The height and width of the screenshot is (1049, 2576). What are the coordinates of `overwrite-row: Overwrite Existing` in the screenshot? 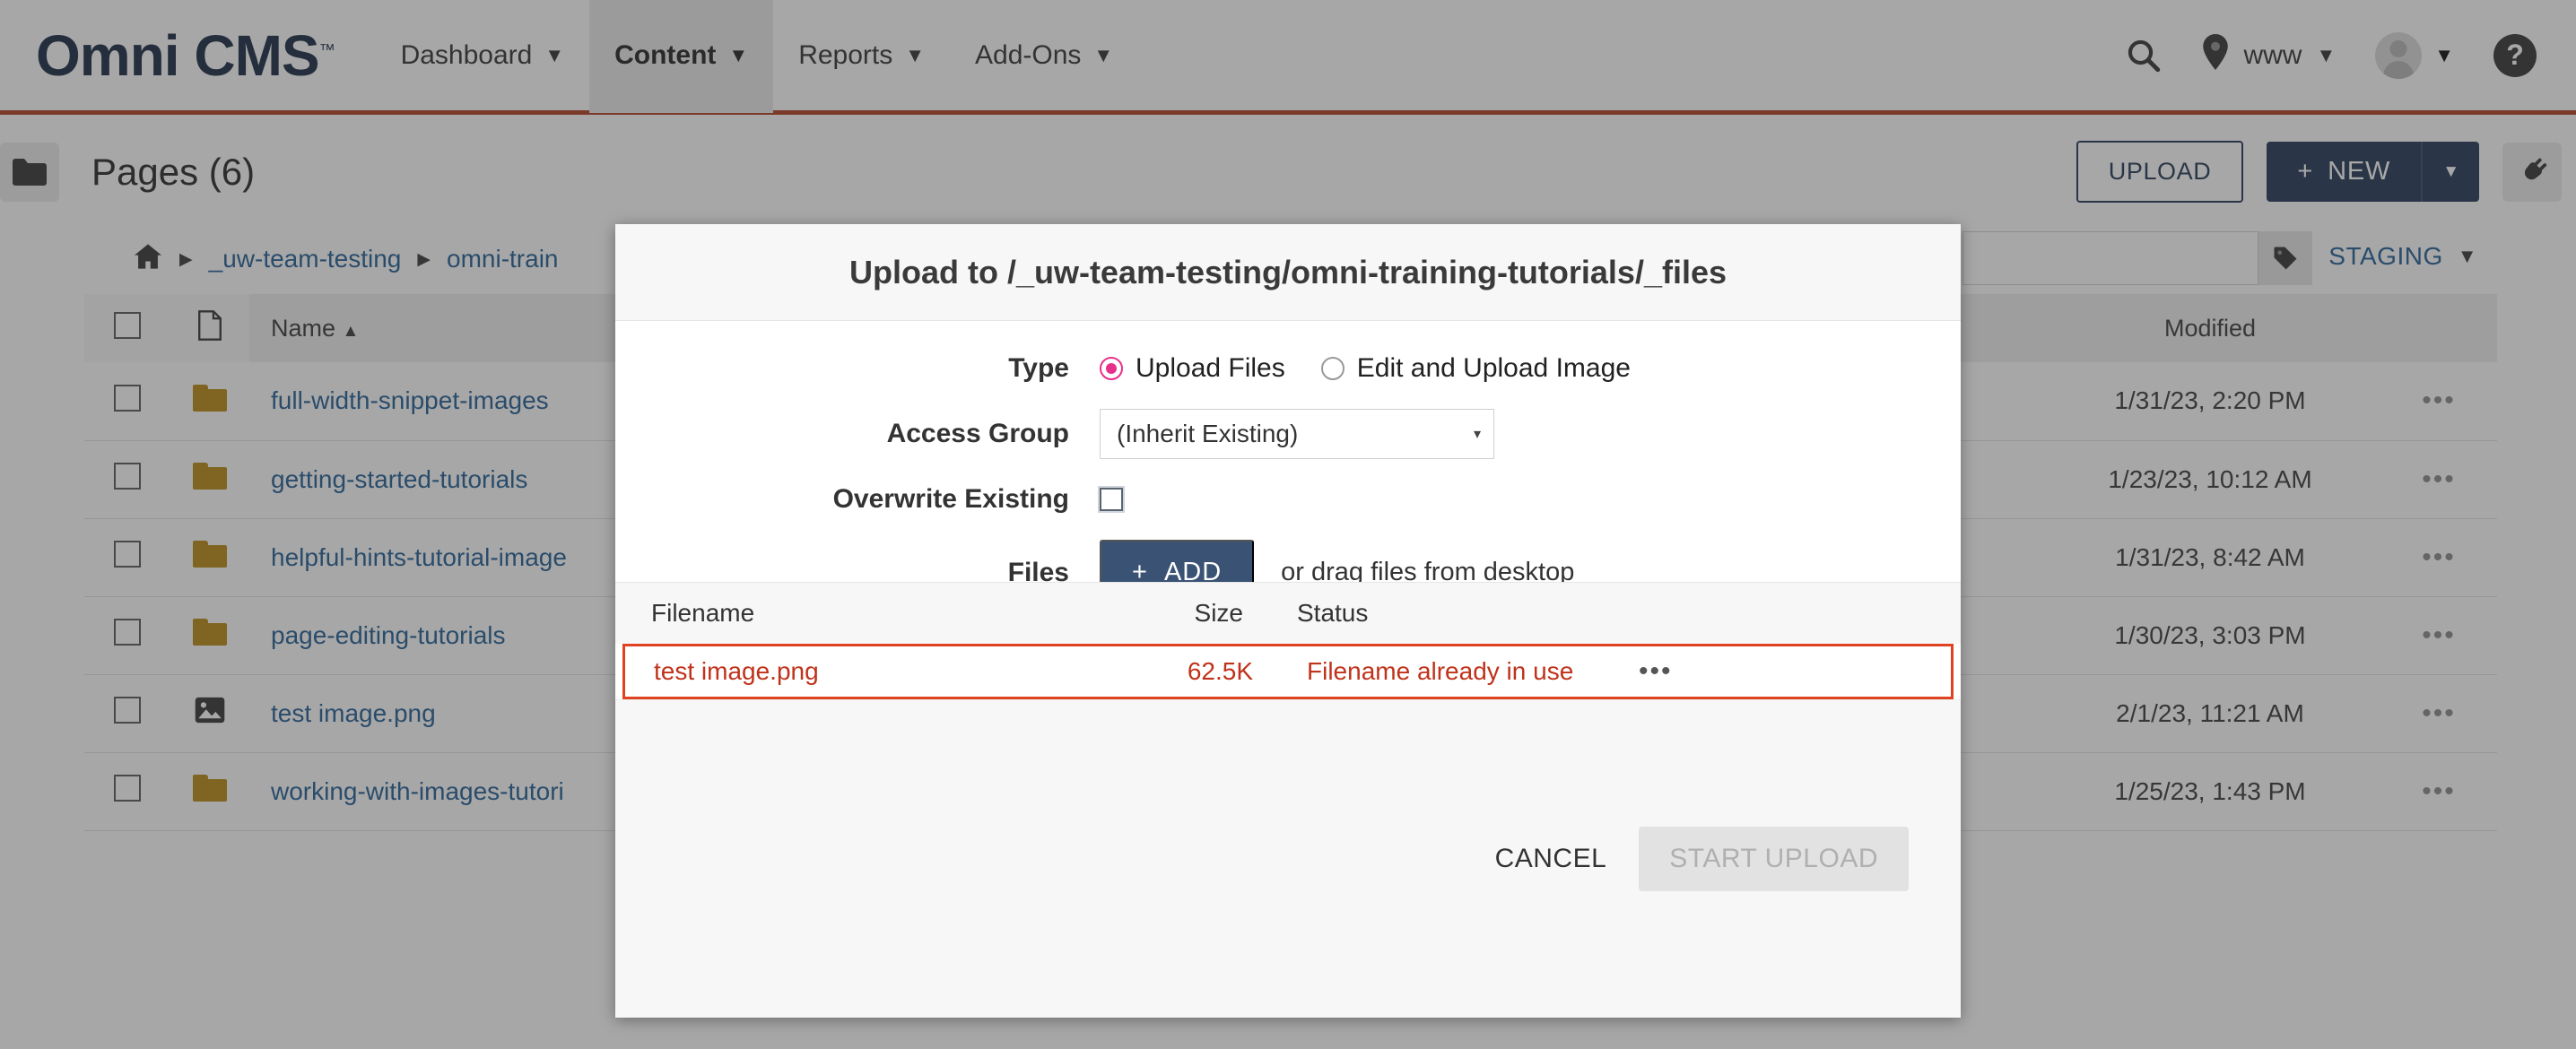 It's located at (1288, 500).